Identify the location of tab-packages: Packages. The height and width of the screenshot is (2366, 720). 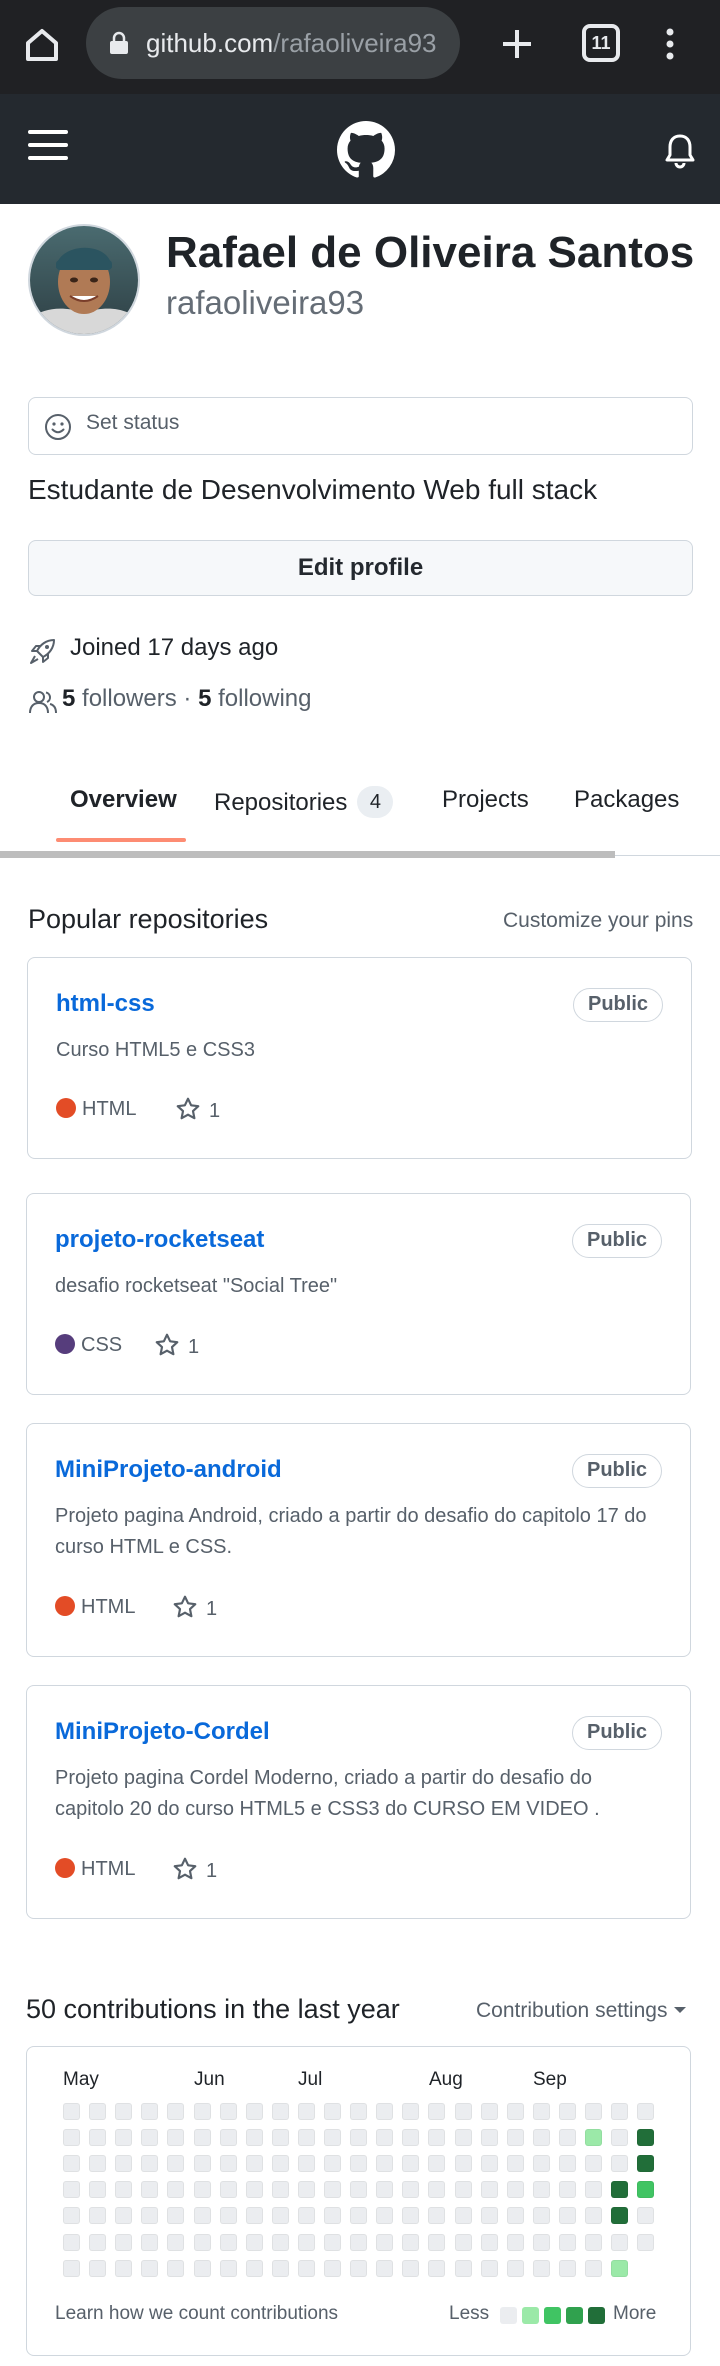
(626, 800).